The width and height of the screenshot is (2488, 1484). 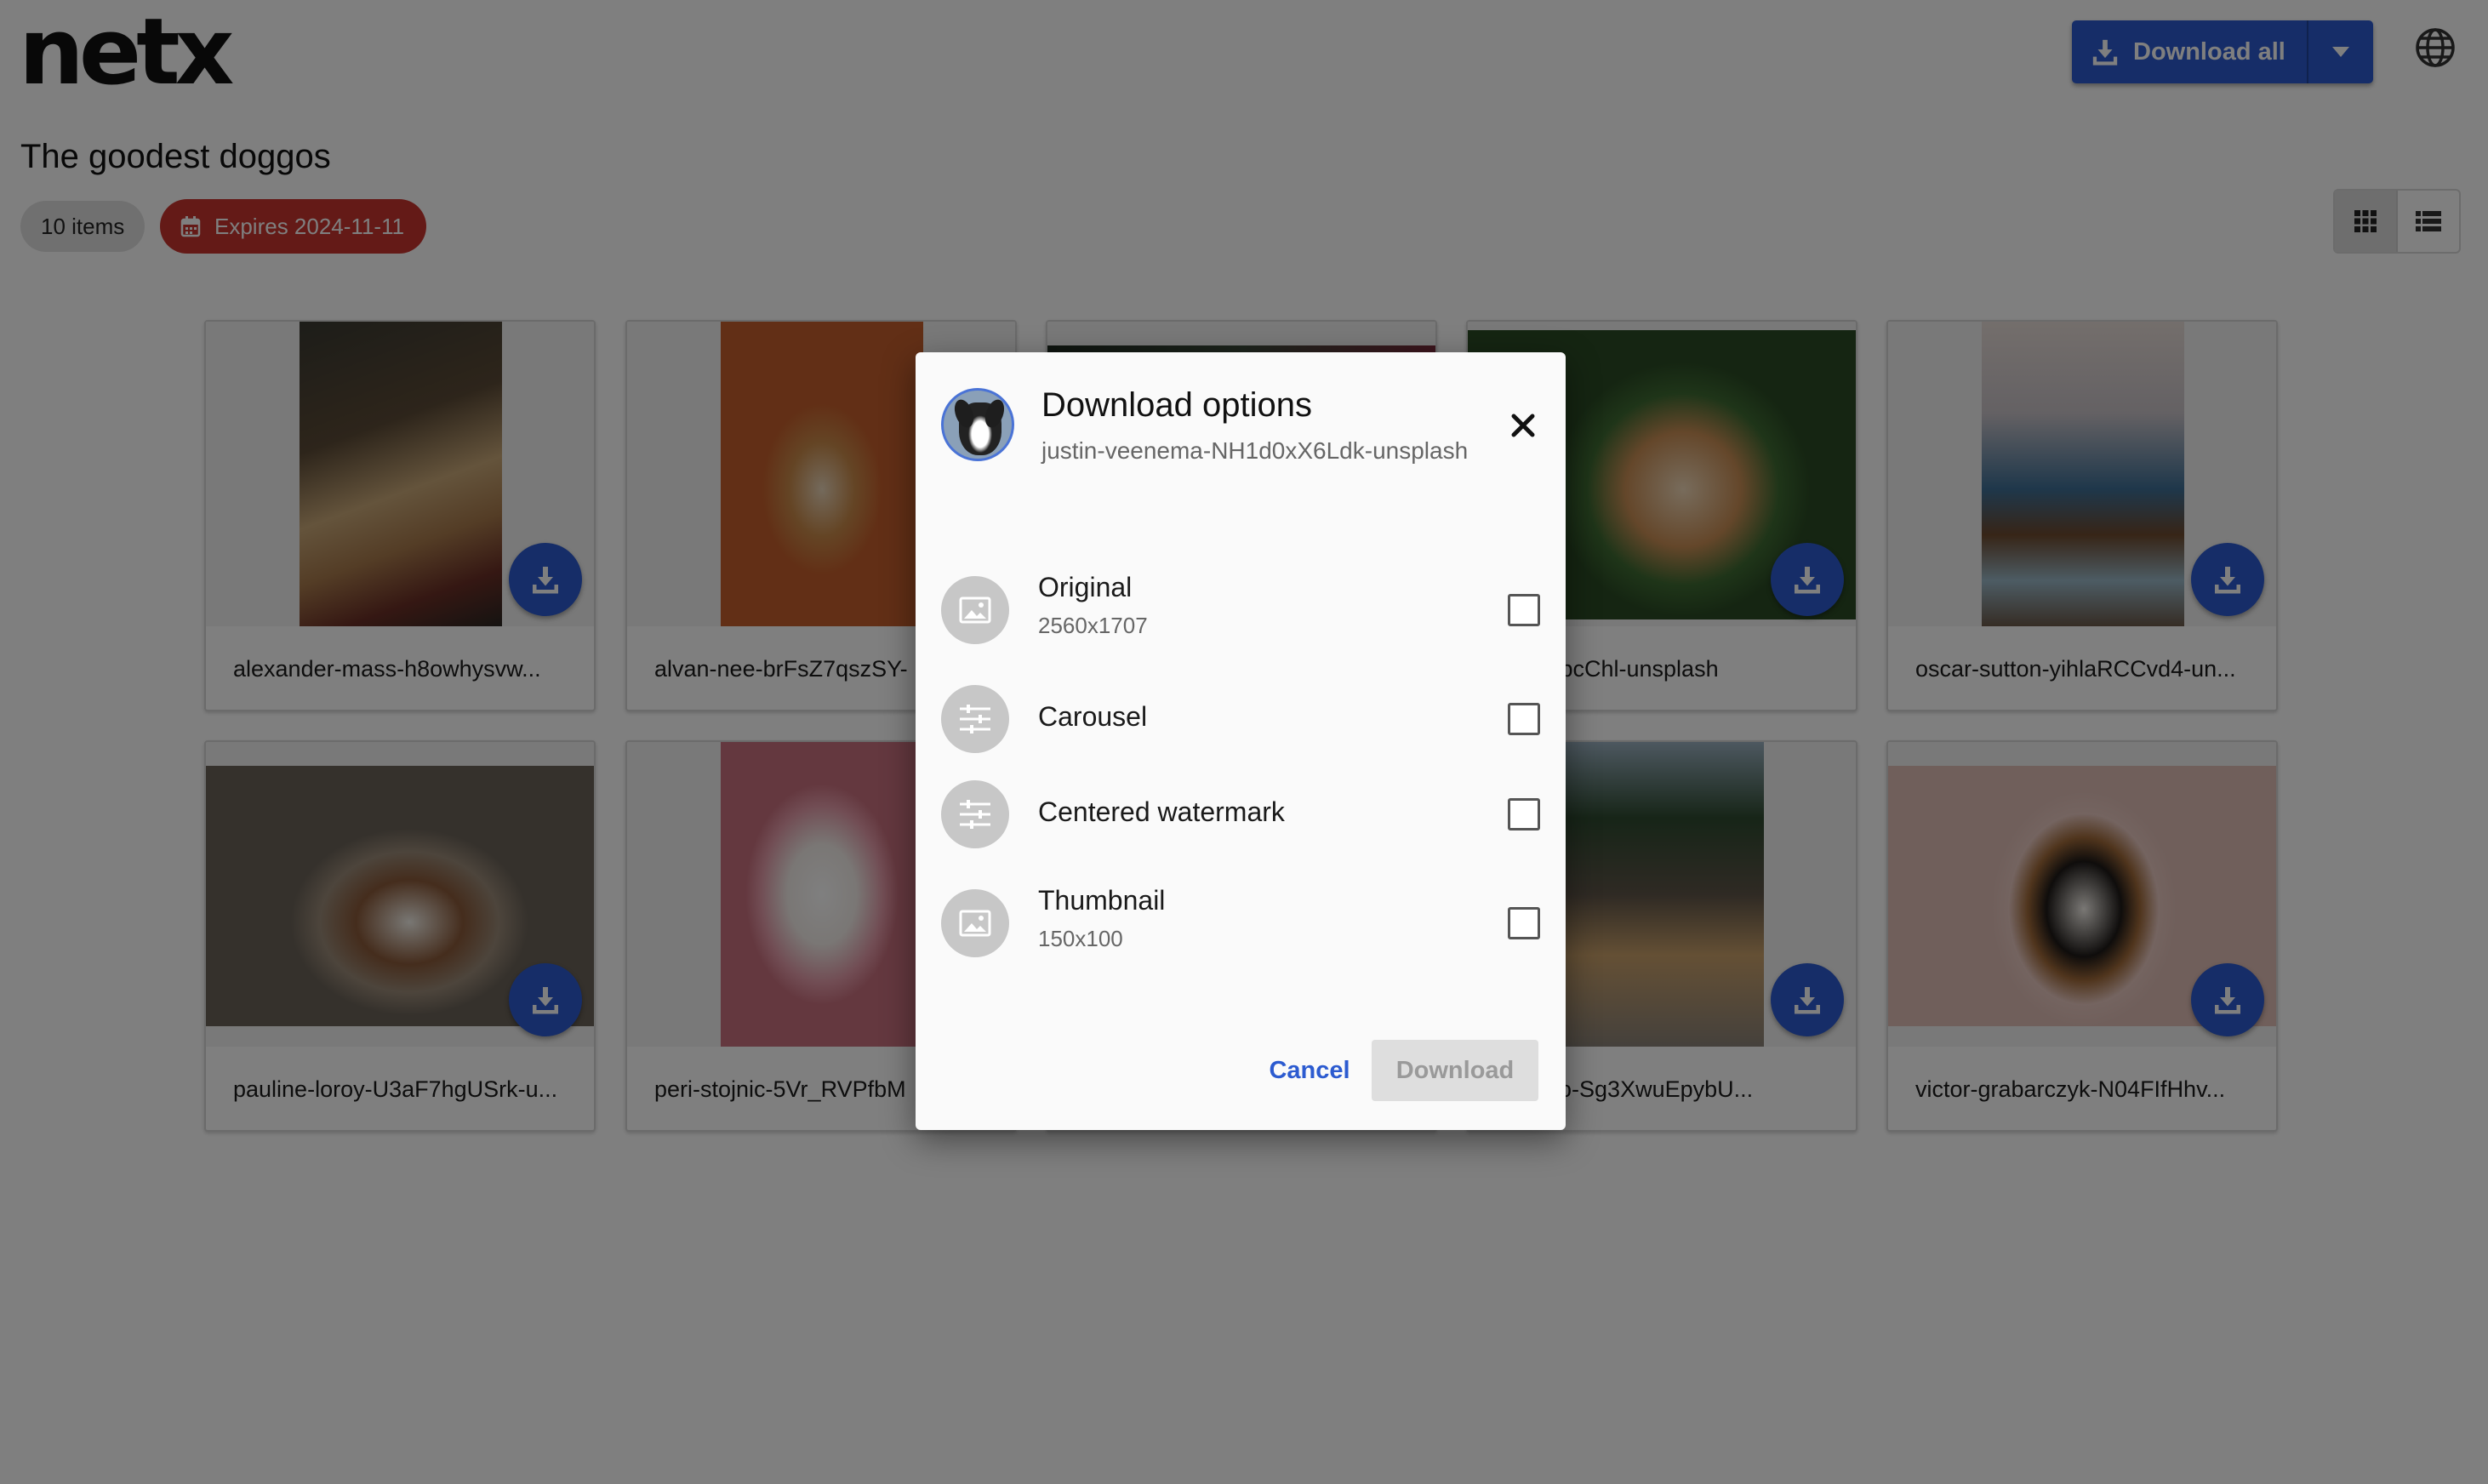 I want to click on close-icon, so click(x=1523, y=425).